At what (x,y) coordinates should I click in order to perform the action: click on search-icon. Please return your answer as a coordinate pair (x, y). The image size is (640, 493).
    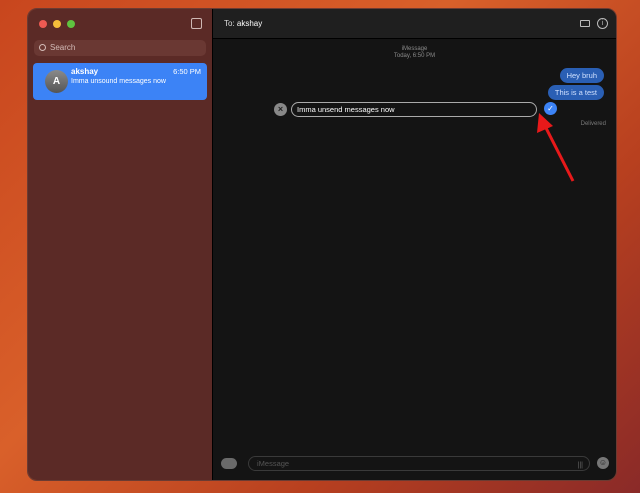
    Looking at the image, I should click on (42, 47).